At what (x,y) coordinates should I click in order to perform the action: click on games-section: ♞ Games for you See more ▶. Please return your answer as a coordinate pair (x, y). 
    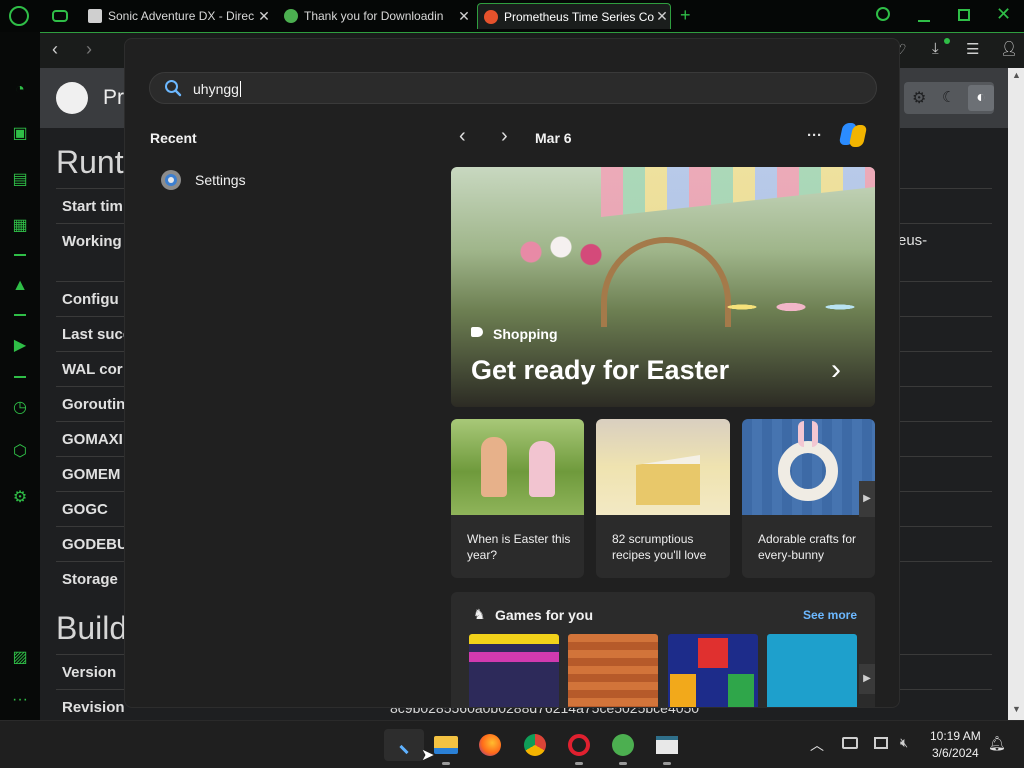
    Looking at the image, I should click on (663, 649).